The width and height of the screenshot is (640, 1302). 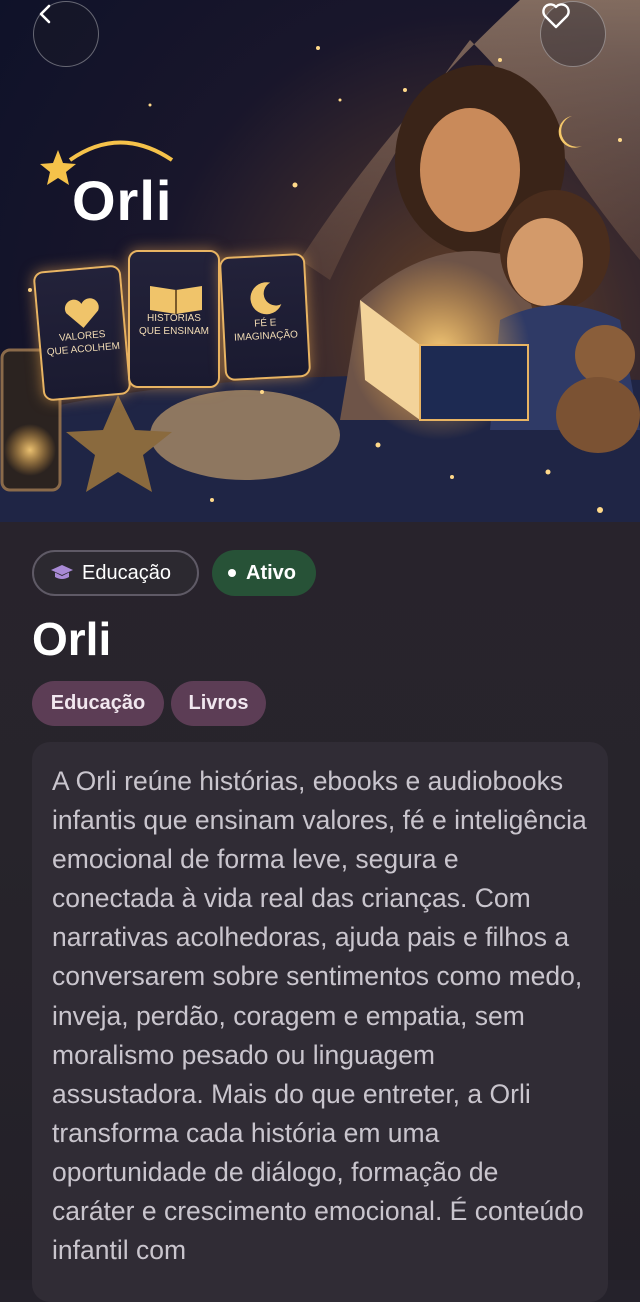 I want to click on status-dot, so click(x=232, y=573).